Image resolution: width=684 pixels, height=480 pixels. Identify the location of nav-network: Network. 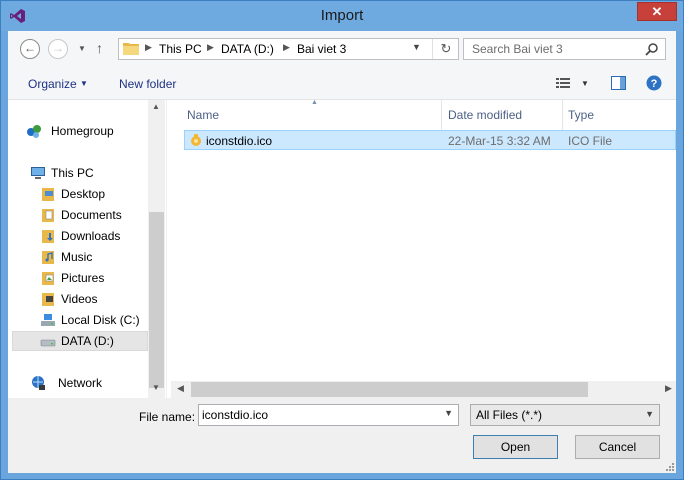
(88, 383).